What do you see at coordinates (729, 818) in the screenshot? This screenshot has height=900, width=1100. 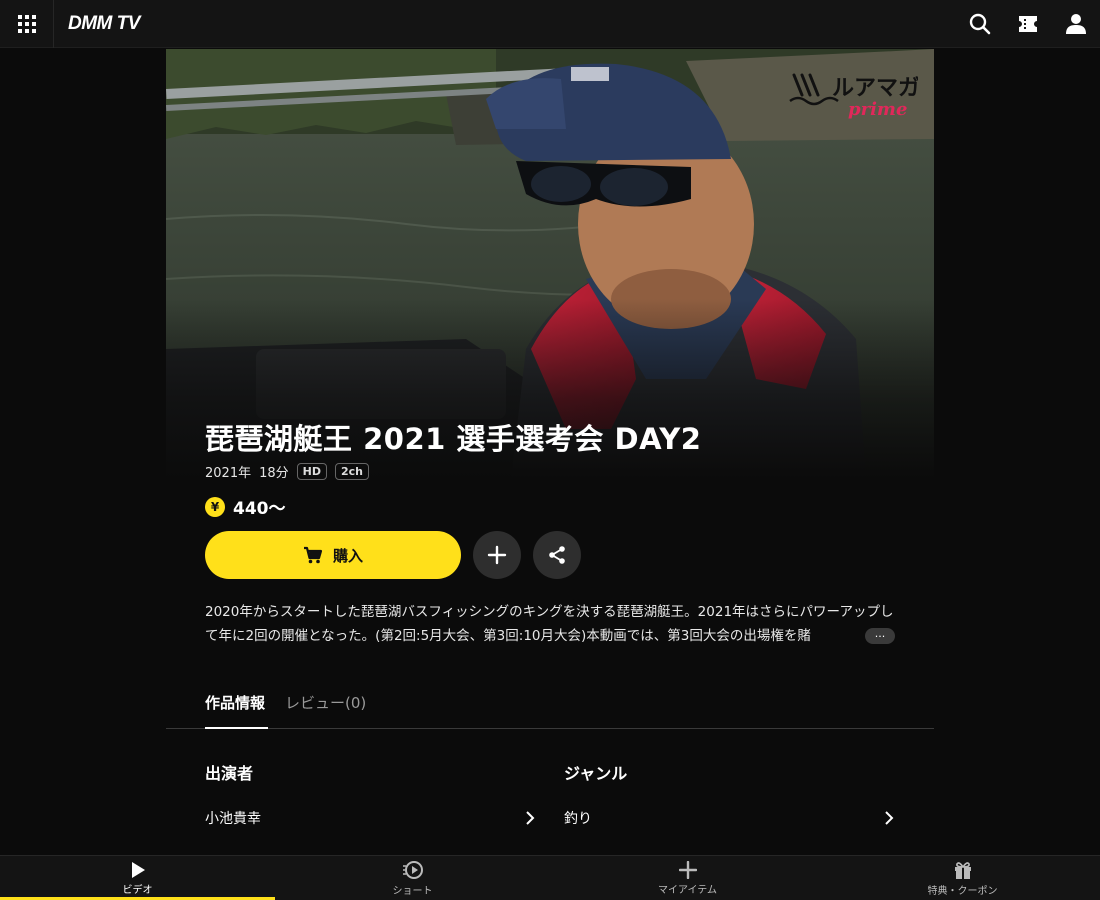 I see `genre-row: 釣り` at bounding box center [729, 818].